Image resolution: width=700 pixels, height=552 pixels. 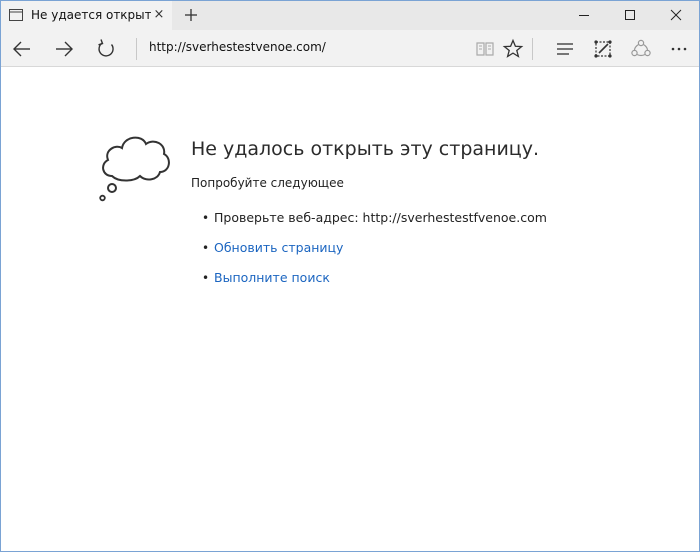 What do you see at coordinates (641, 49) in the screenshot?
I see `share-icon` at bounding box center [641, 49].